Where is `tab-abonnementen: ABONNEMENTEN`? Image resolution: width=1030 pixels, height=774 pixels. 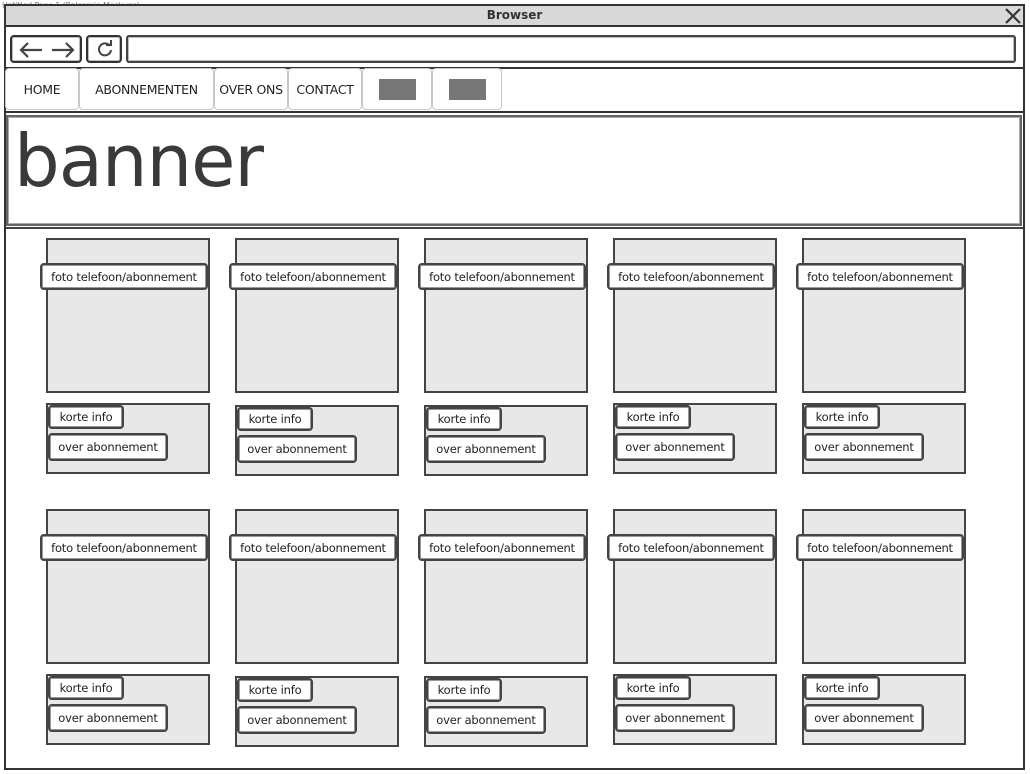
tab-abonnementen: ABONNEMENTEN is located at coordinates (146, 89).